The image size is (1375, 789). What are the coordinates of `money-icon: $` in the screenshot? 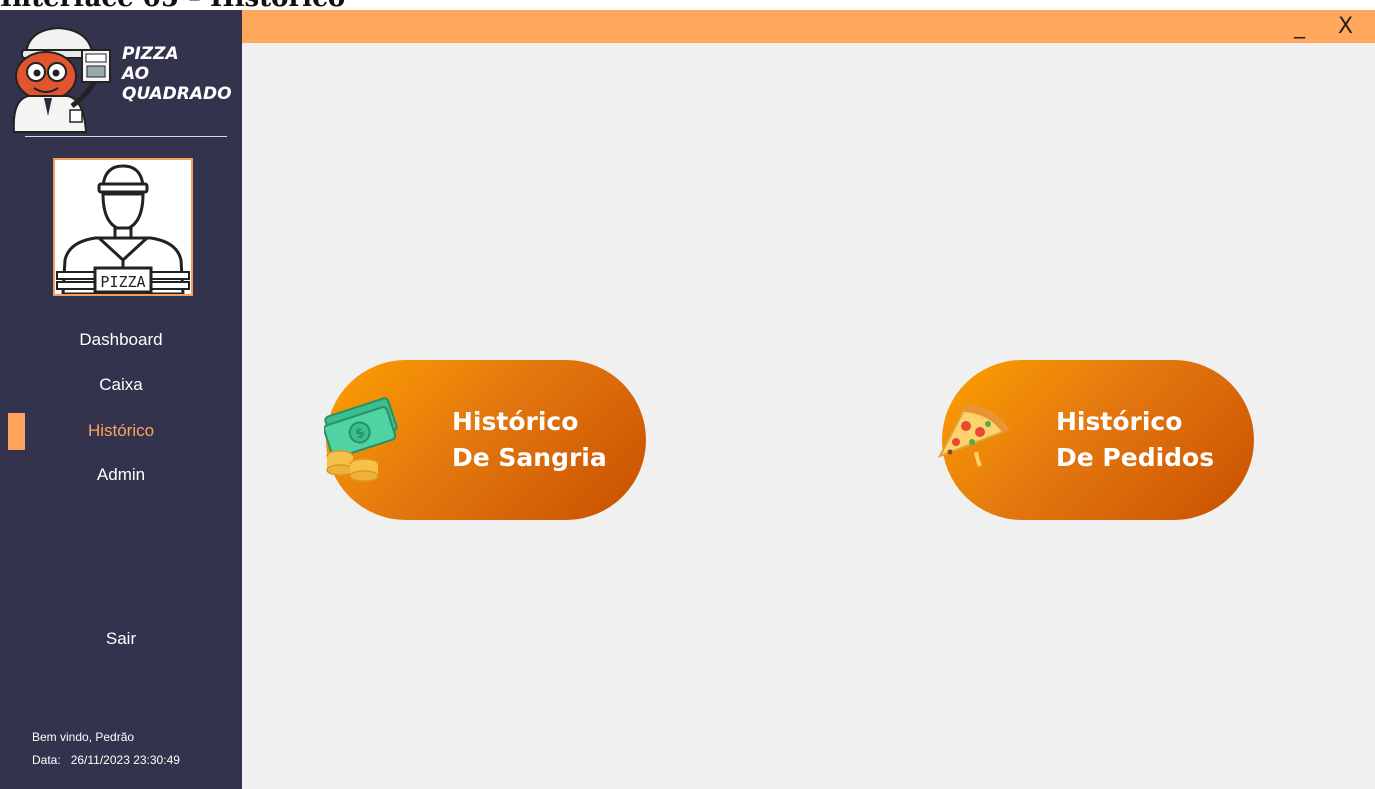 It's located at (361, 439).